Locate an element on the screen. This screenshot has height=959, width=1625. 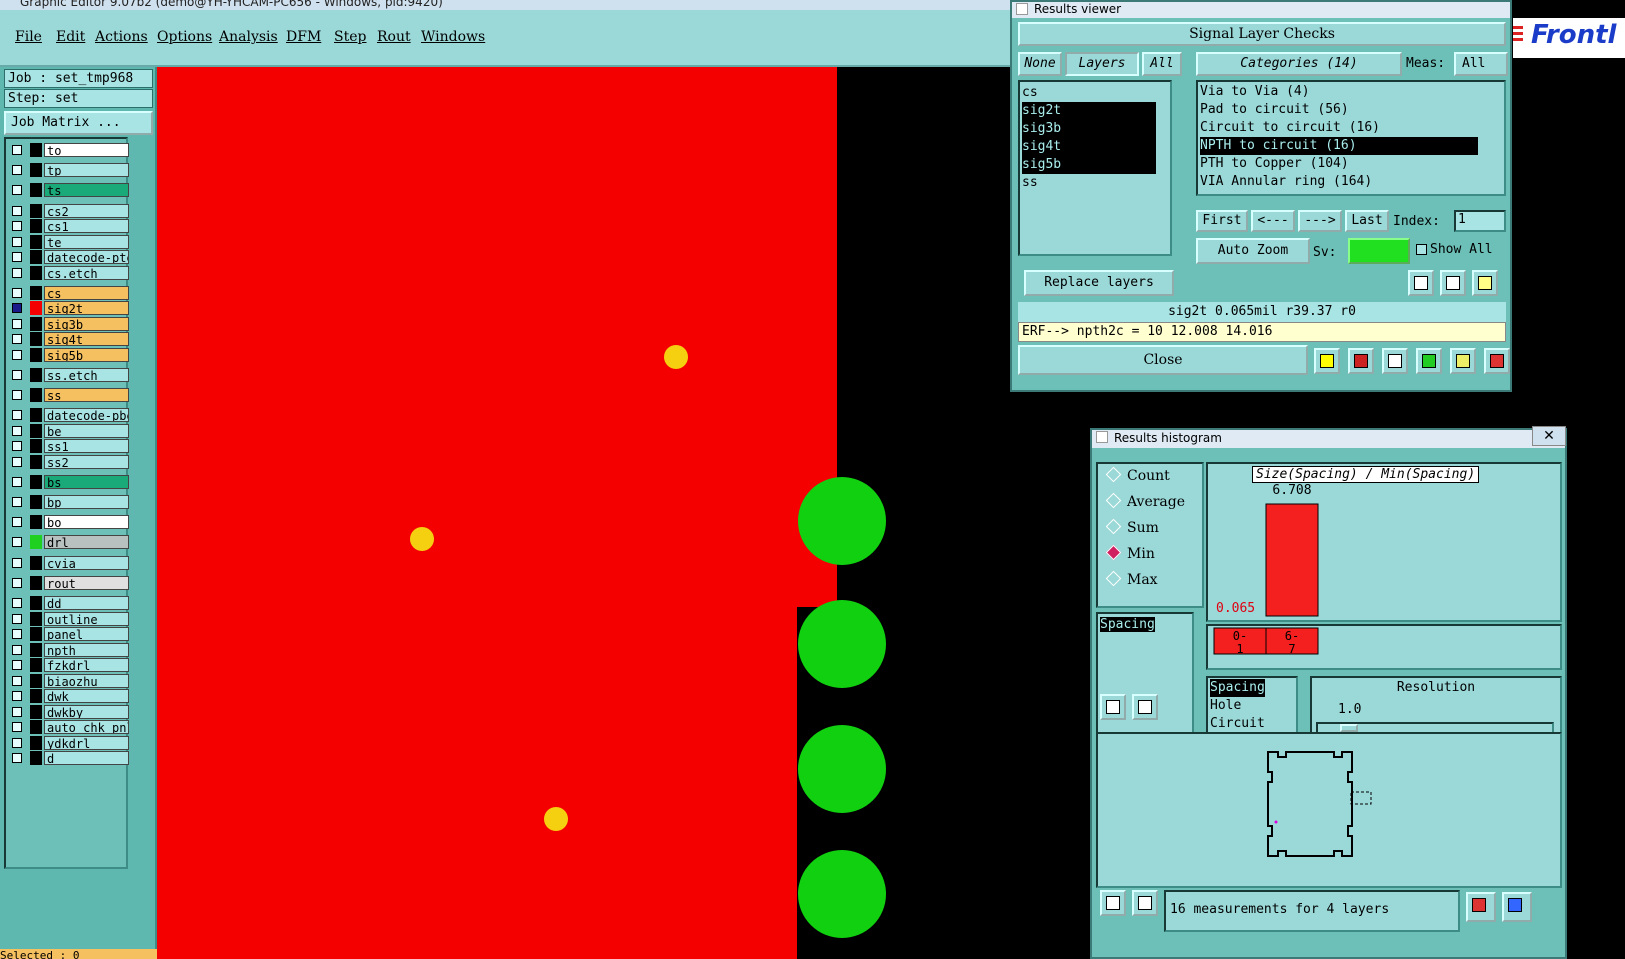
menu-windows: Windows is located at coordinates (453, 37).